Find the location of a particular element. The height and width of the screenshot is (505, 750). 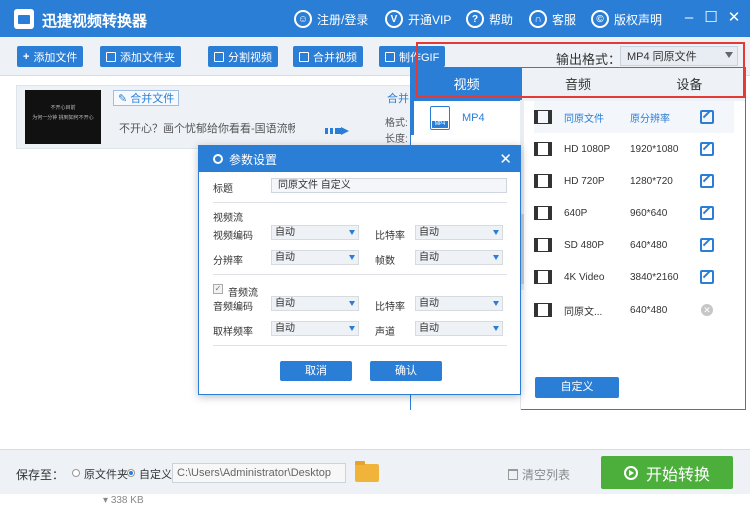

start-convert-button: 开始转换 is located at coordinates (667, 472).